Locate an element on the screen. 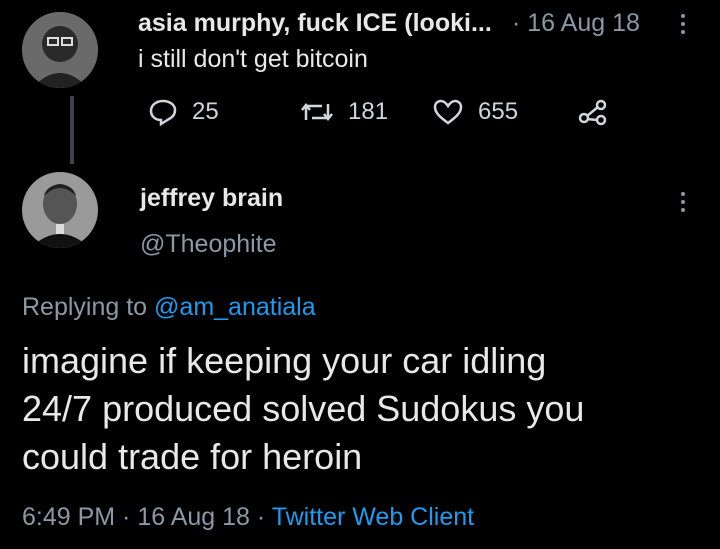 The width and height of the screenshot is (720, 549). tweet-timestamp: 6:49 PM · 16 Aug 18 · is located at coordinates (143, 517).